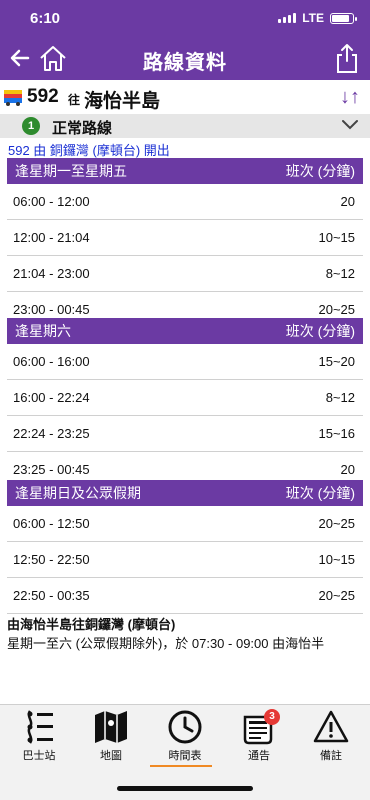 The width and height of the screenshot is (370, 800). What do you see at coordinates (51, 469) in the screenshot?
I see `time-range: 23:25 - 00:45` at bounding box center [51, 469].